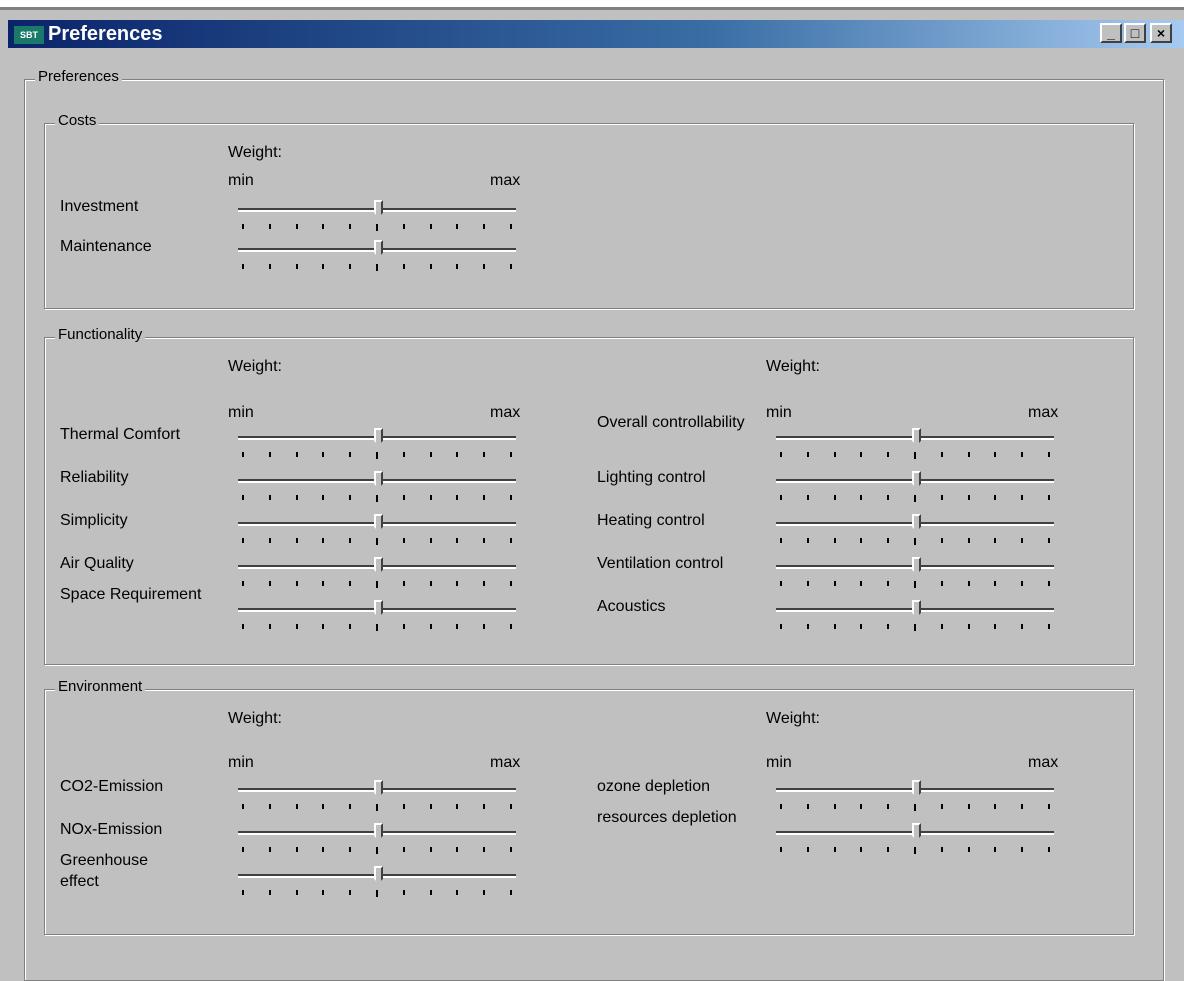 The image size is (1184, 981). What do you see at coordinates (1161, 33) in the screenshot?
I see `close-button: ×` at bounding box center [1161, 33].